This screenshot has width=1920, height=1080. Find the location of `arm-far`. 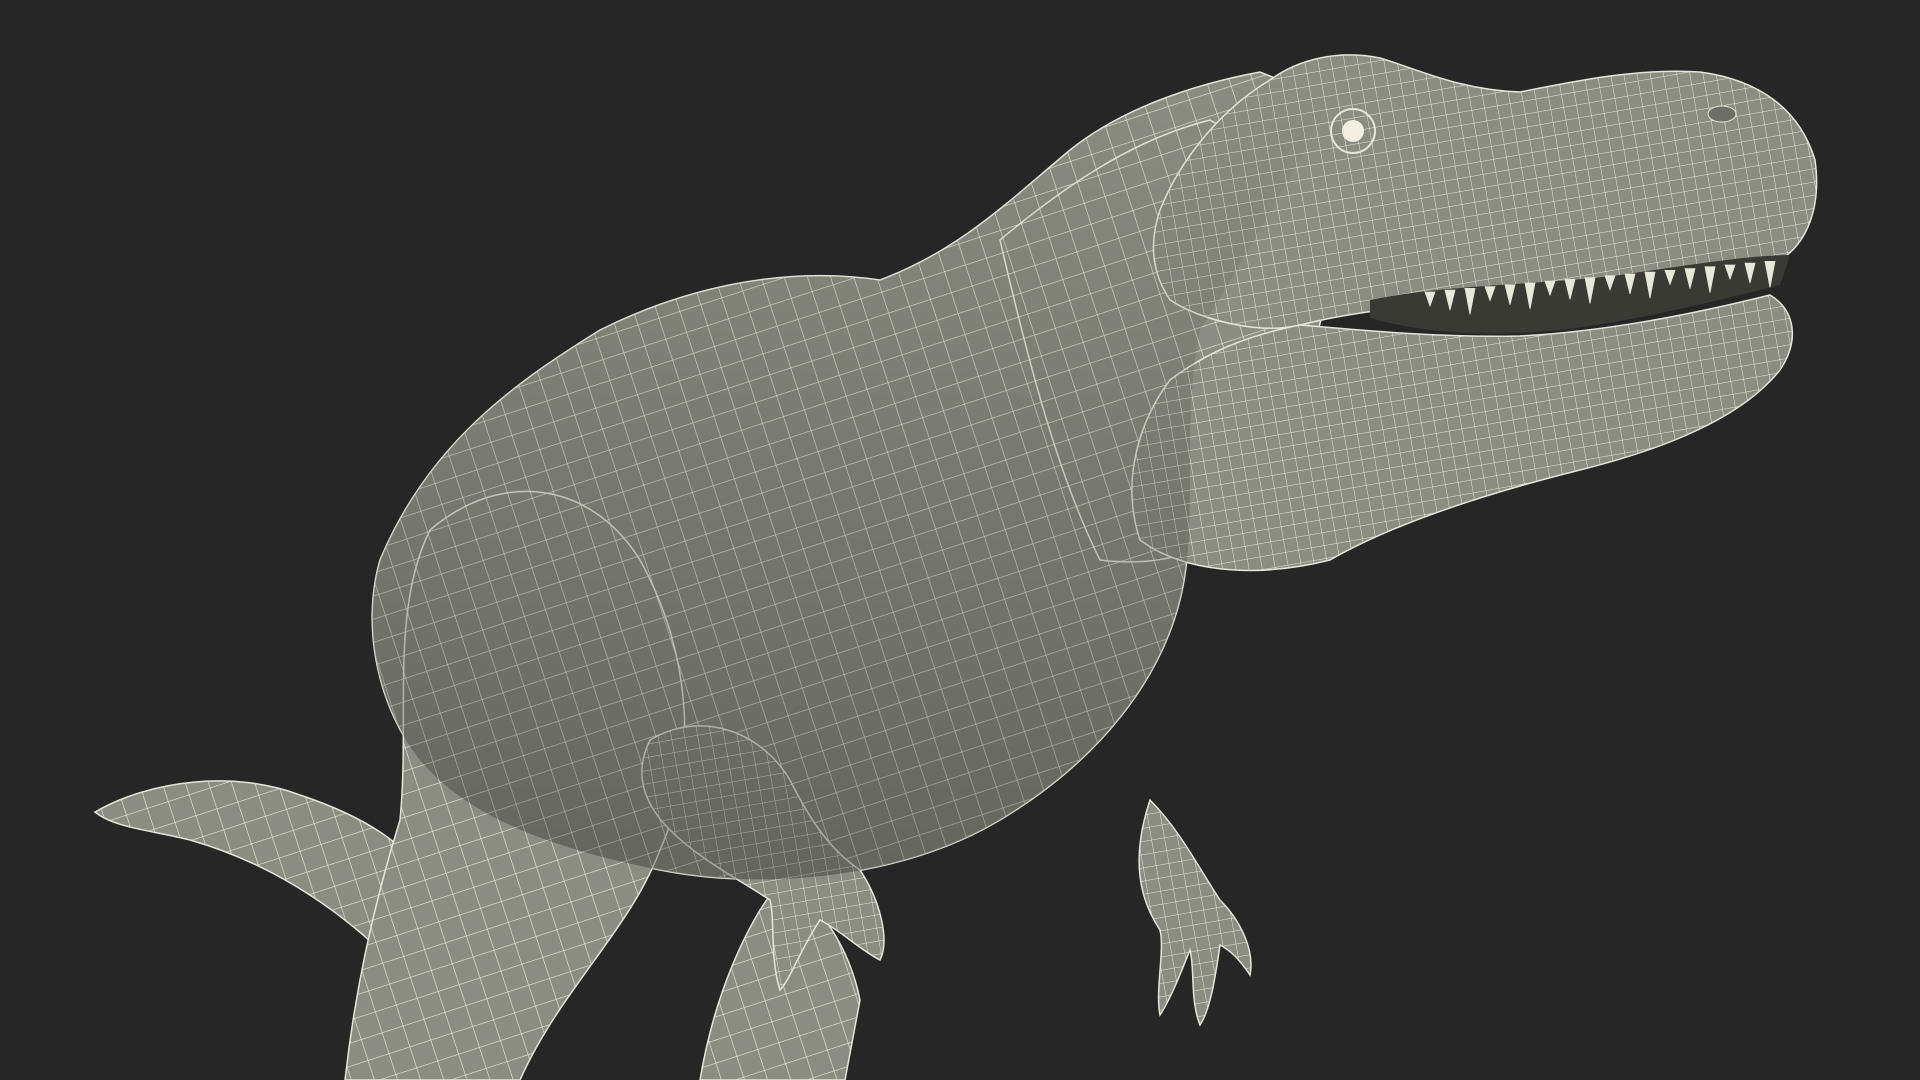

arm-far is located at coordinates (1195, 912).